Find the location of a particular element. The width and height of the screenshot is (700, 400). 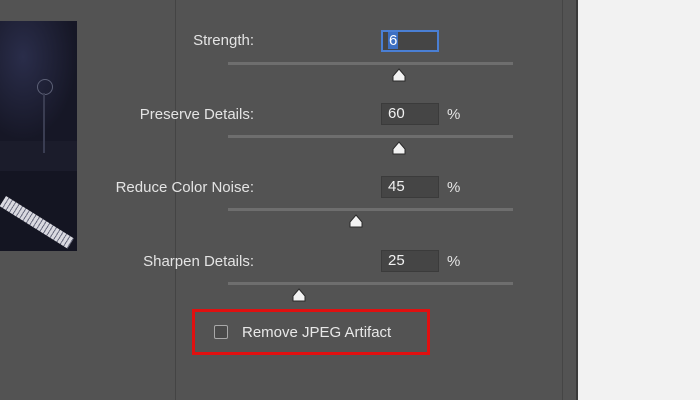

strength-value: 6 is located at coordinates (393, 40).